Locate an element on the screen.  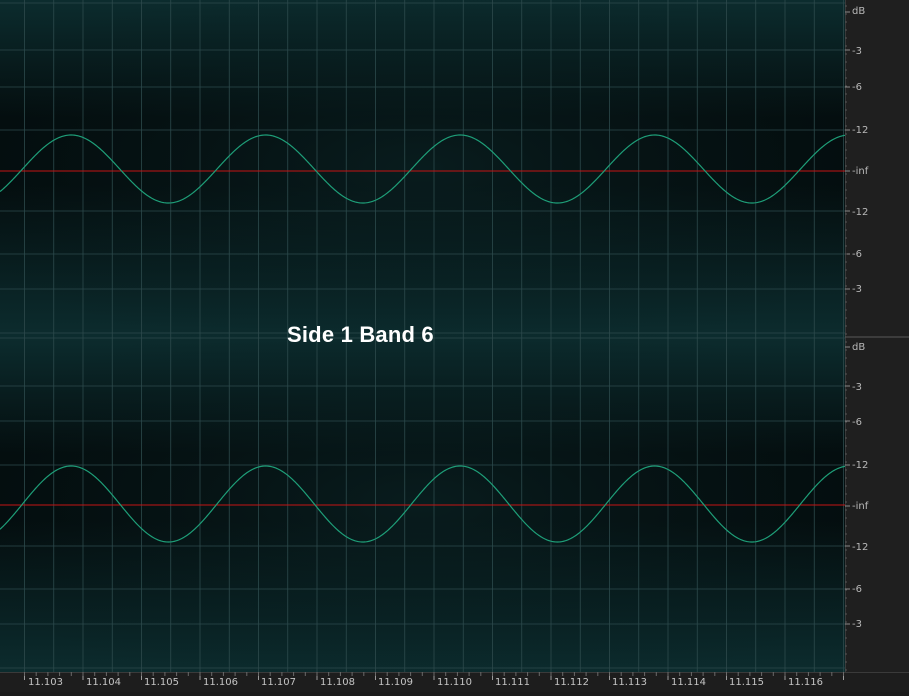
db-label-ch2-12-top: -12 is located at coordinates (860, 465).